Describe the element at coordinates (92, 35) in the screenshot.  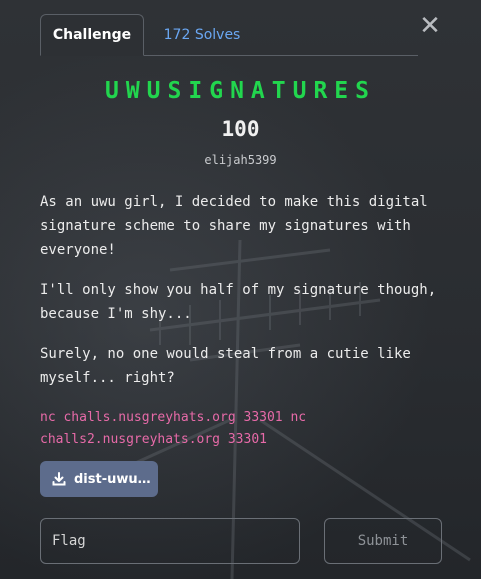
I see `tab-challenge: Challenge` at that location.